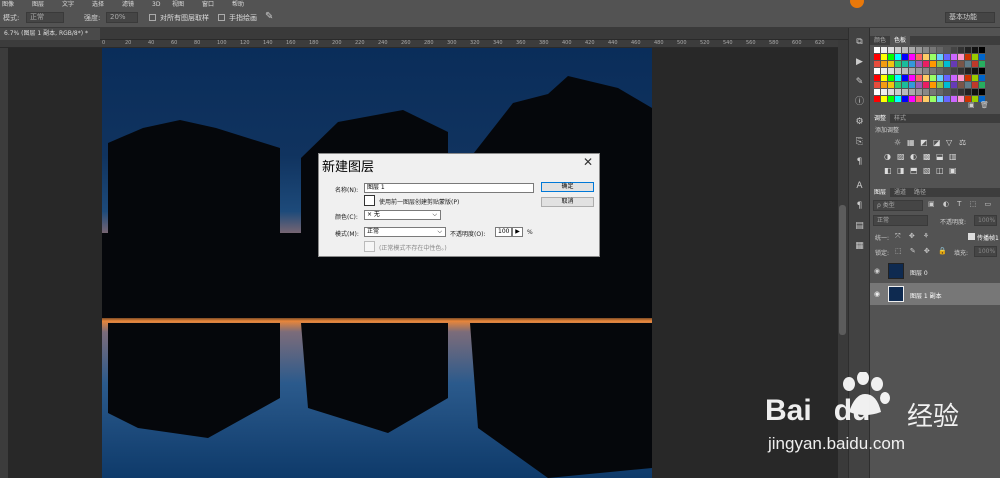 The image size is (1000, 478). Describe the element at coordinates (913, 156) in the screenshot. I see `adjustment-icon: ◐` at that location.